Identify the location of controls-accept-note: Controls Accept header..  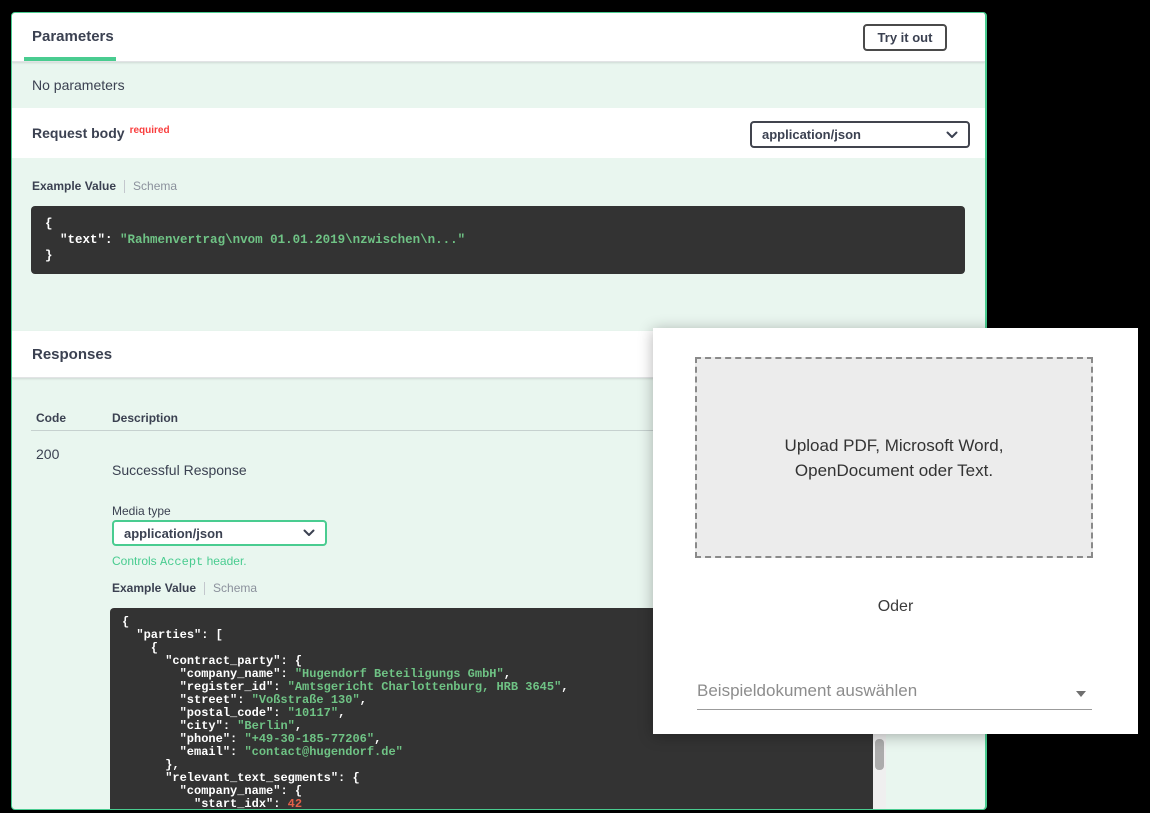
(179, 561).